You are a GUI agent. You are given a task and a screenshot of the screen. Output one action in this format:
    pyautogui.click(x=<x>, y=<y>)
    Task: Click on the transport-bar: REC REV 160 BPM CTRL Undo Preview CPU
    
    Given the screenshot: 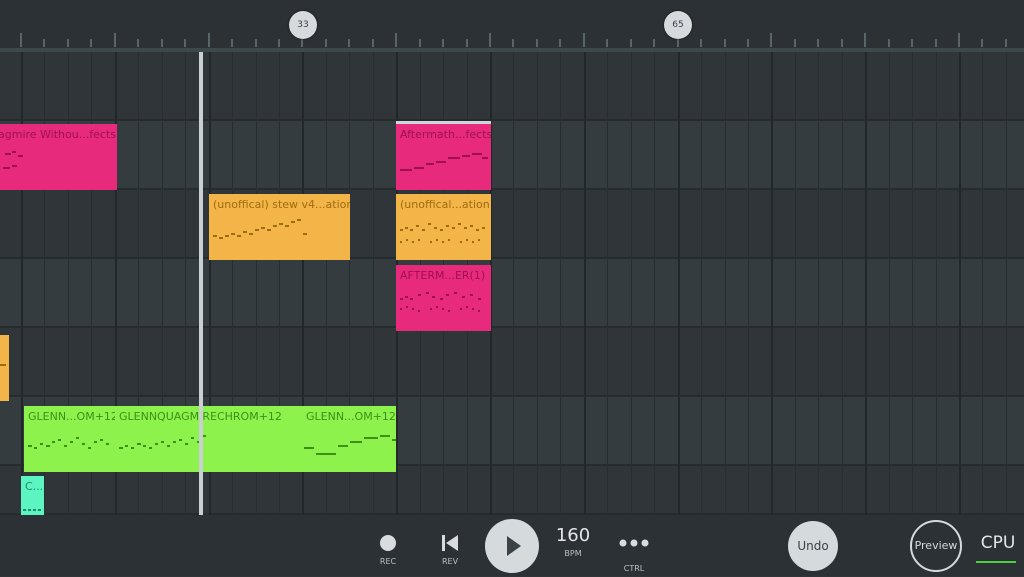 What is the action you would take?
    pyautogui.click(x=512, y=545)
    